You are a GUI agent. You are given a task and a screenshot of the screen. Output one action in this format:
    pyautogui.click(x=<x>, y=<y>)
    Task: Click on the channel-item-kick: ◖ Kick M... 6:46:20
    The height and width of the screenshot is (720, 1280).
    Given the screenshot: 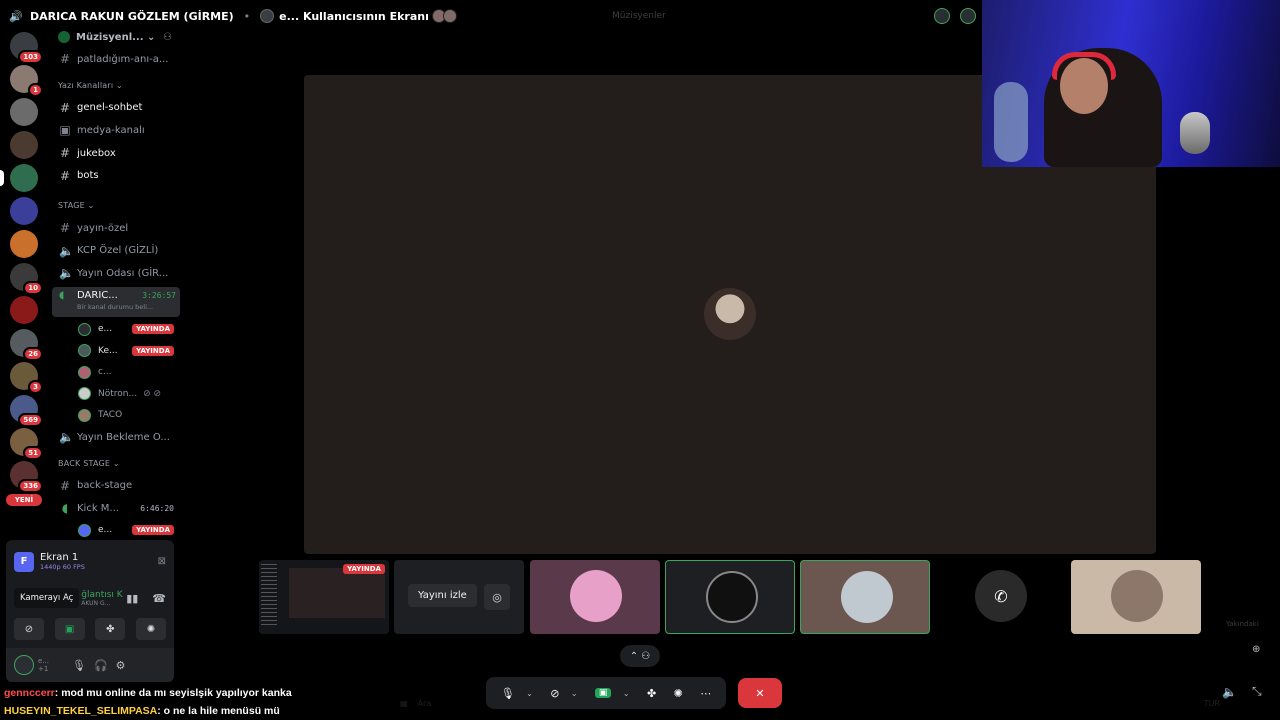 What is the action you would take?
    pyautogui.click(x=116, y=508)
    